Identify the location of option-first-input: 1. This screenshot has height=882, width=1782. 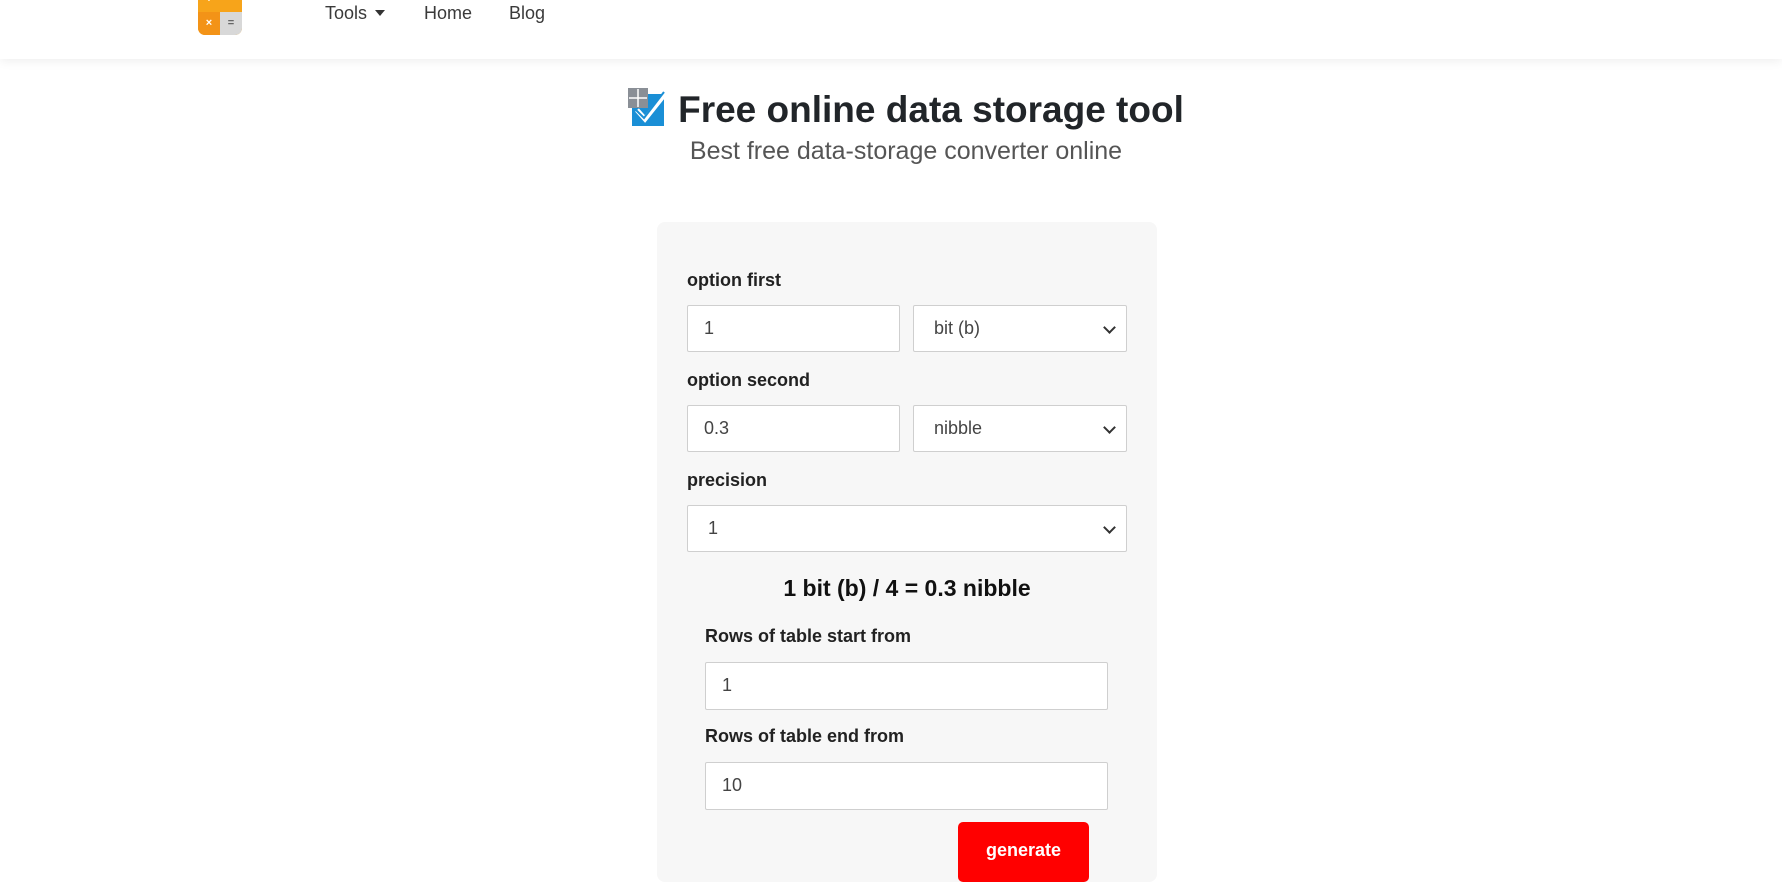
(793, 328).